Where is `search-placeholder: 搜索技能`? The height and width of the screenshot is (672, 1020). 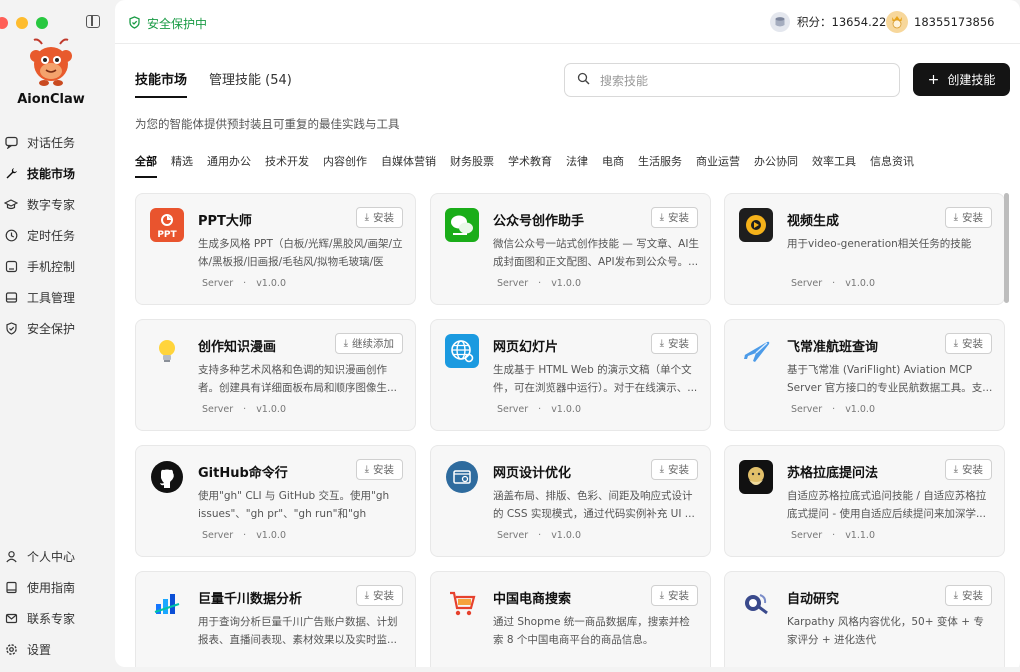 search-placeholder: 搜索技能 is located at coordinates (624, 80).